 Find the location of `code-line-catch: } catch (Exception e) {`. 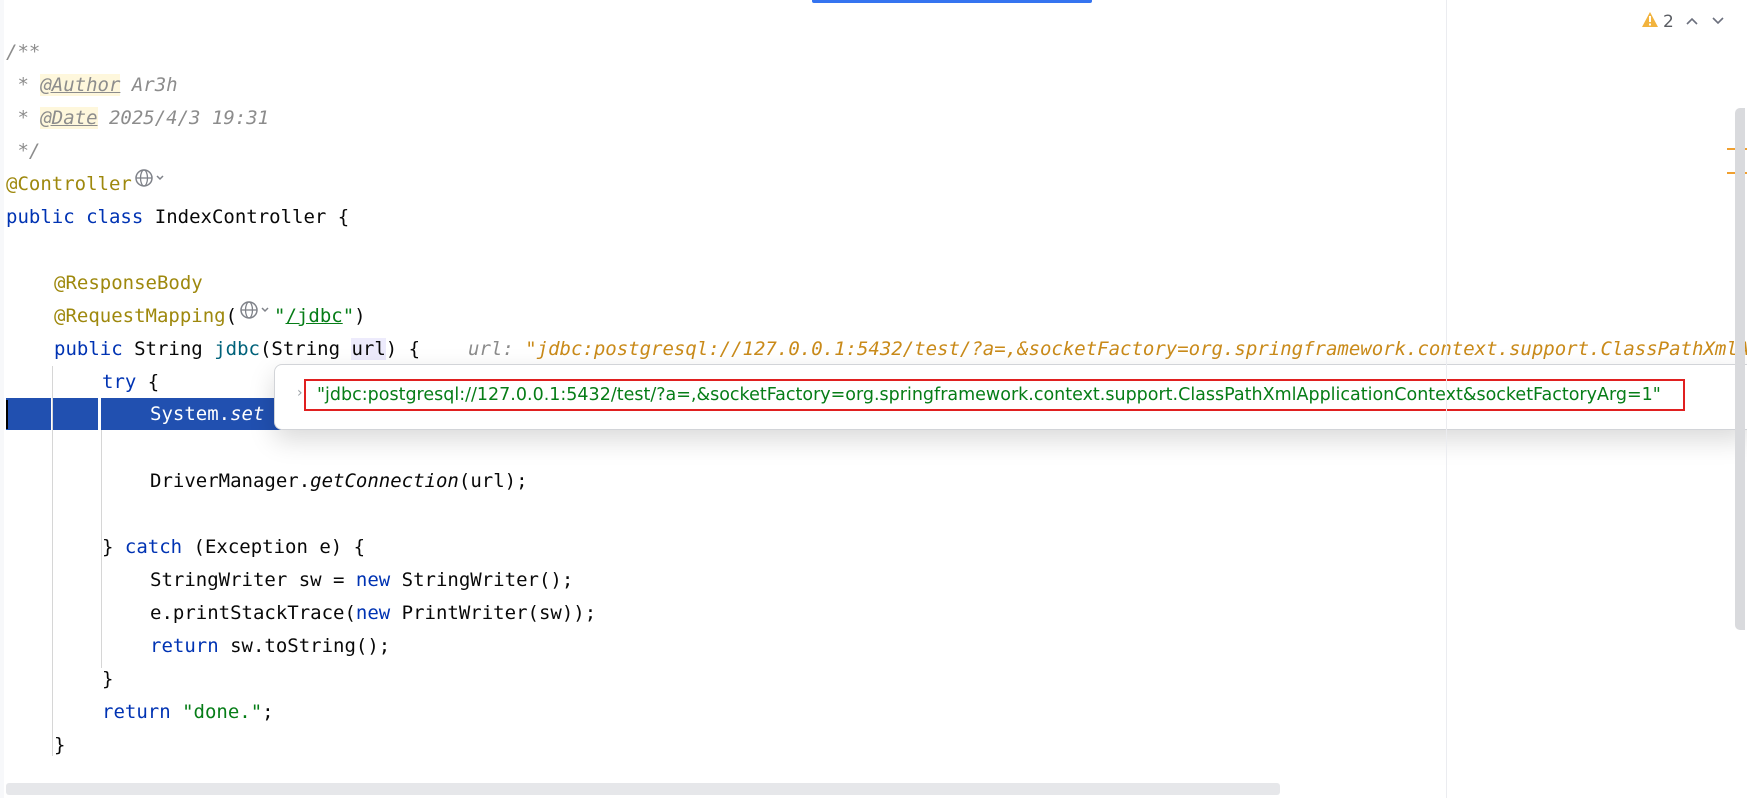

code-line-catch: } catch (Exception e) { is located at coordinates (233, 547).